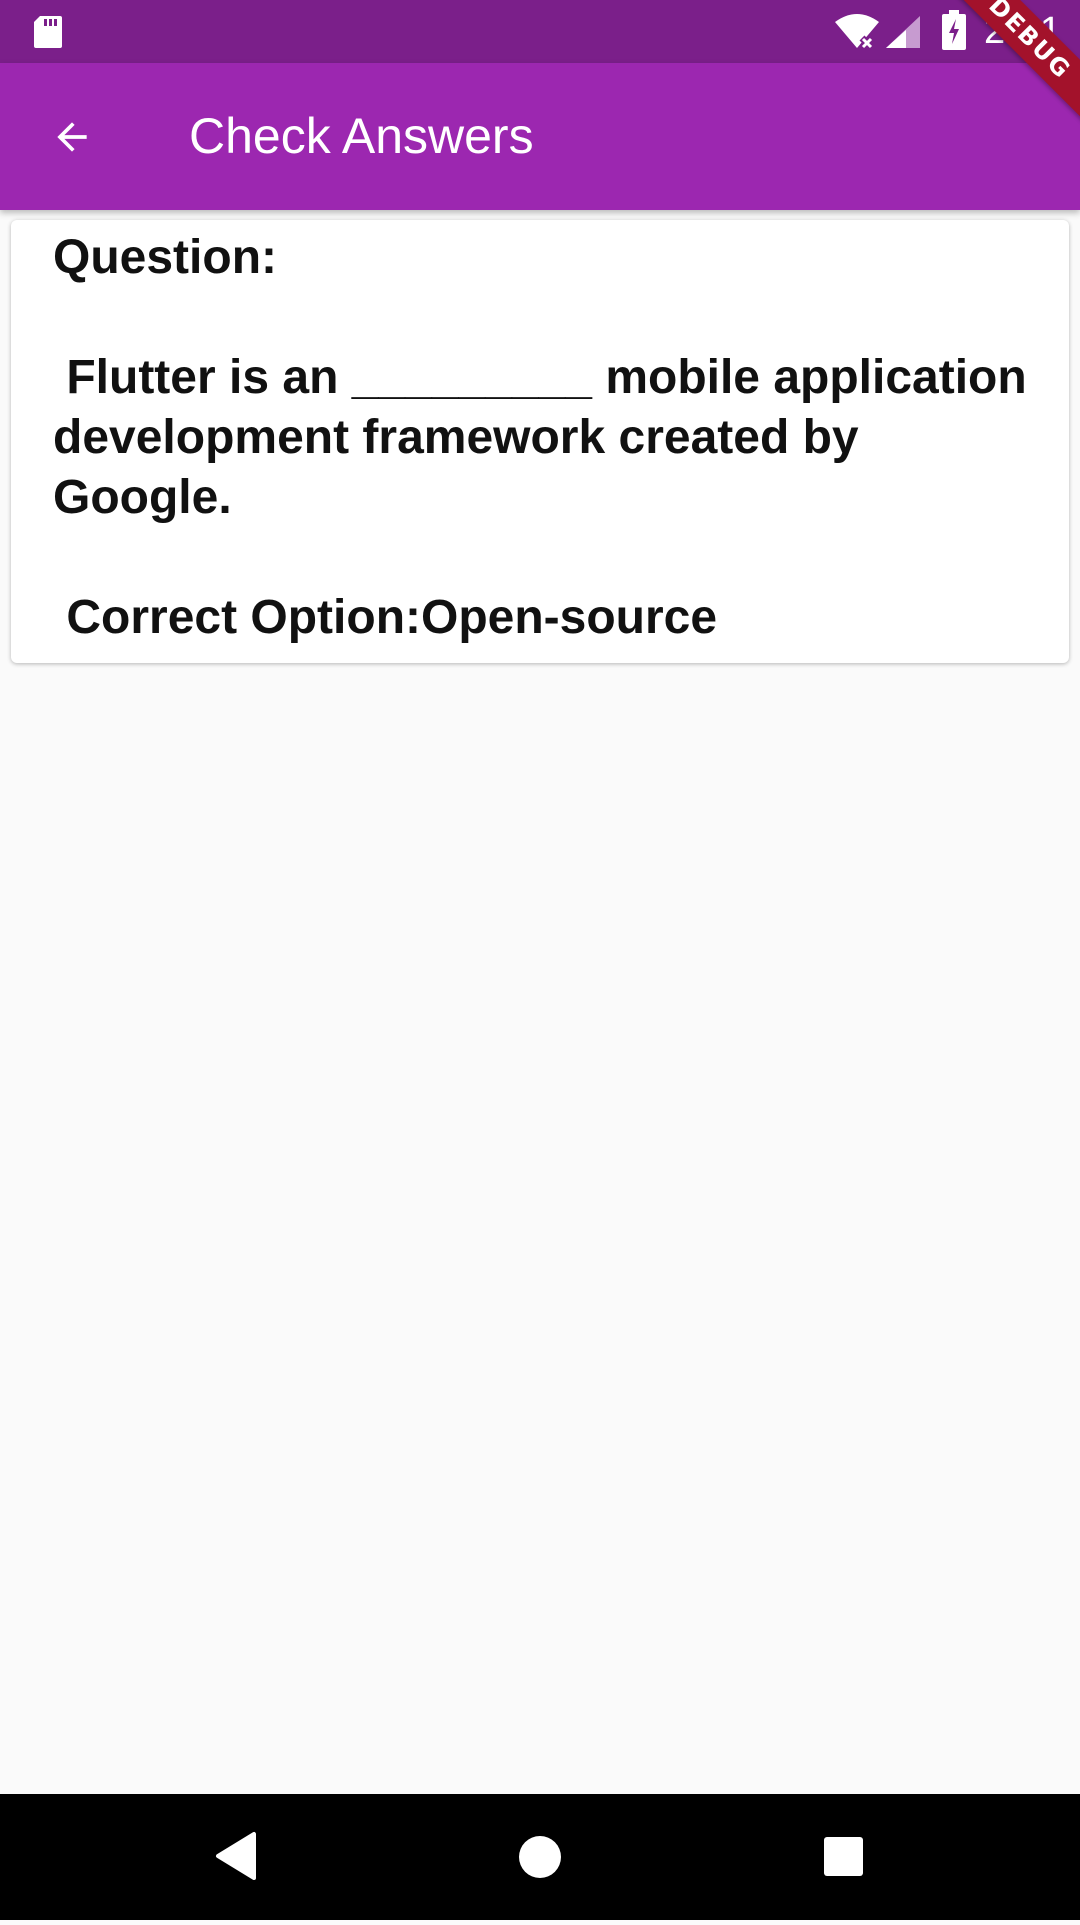 The width and height of the screenshot is (1080, 1925). I want to click on battery-charging-icon, so click(954, 30).